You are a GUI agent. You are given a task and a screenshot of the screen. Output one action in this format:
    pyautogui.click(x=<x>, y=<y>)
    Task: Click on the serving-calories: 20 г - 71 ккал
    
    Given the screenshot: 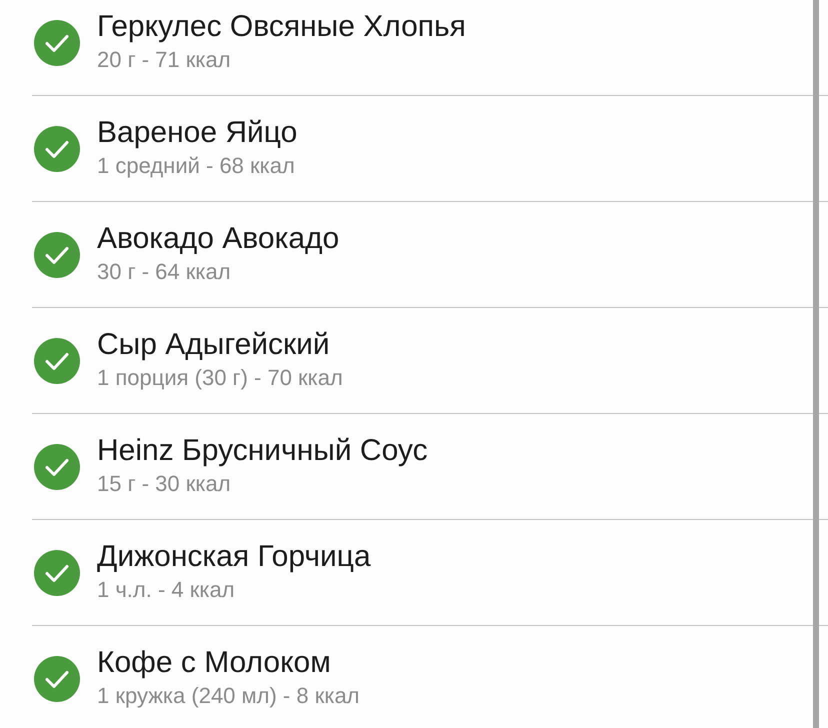 What is the action you would take?
    pyautogui.click(x=164, y=60)
    